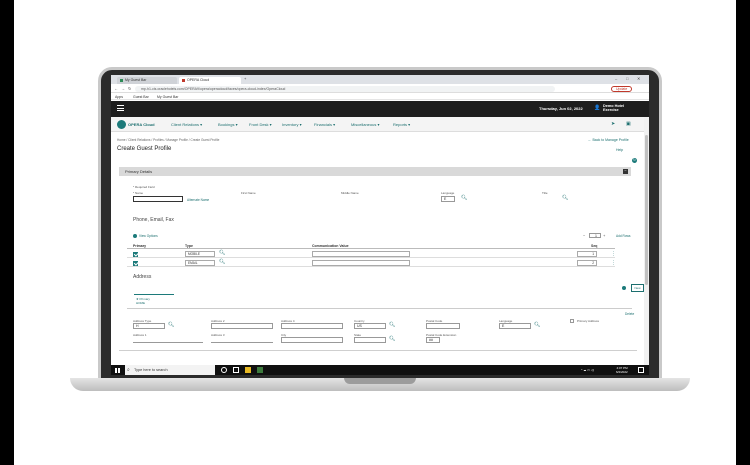 The width and height of the screenshot is (750, 465). What do you see at coordinates (116, 88) in the screenshot?
I see `back-arrow-icon: ←` at bounding box center [116, 88].